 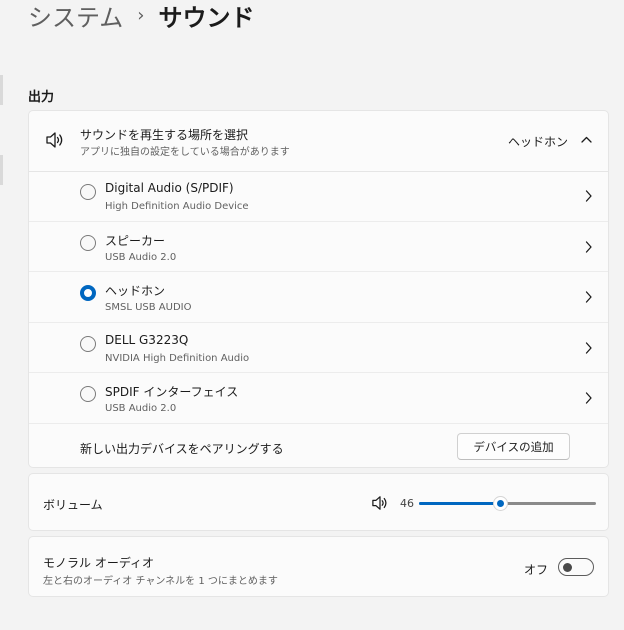 I want to click on add-device-button: デバイスの追加, so click(x=513, y=446).